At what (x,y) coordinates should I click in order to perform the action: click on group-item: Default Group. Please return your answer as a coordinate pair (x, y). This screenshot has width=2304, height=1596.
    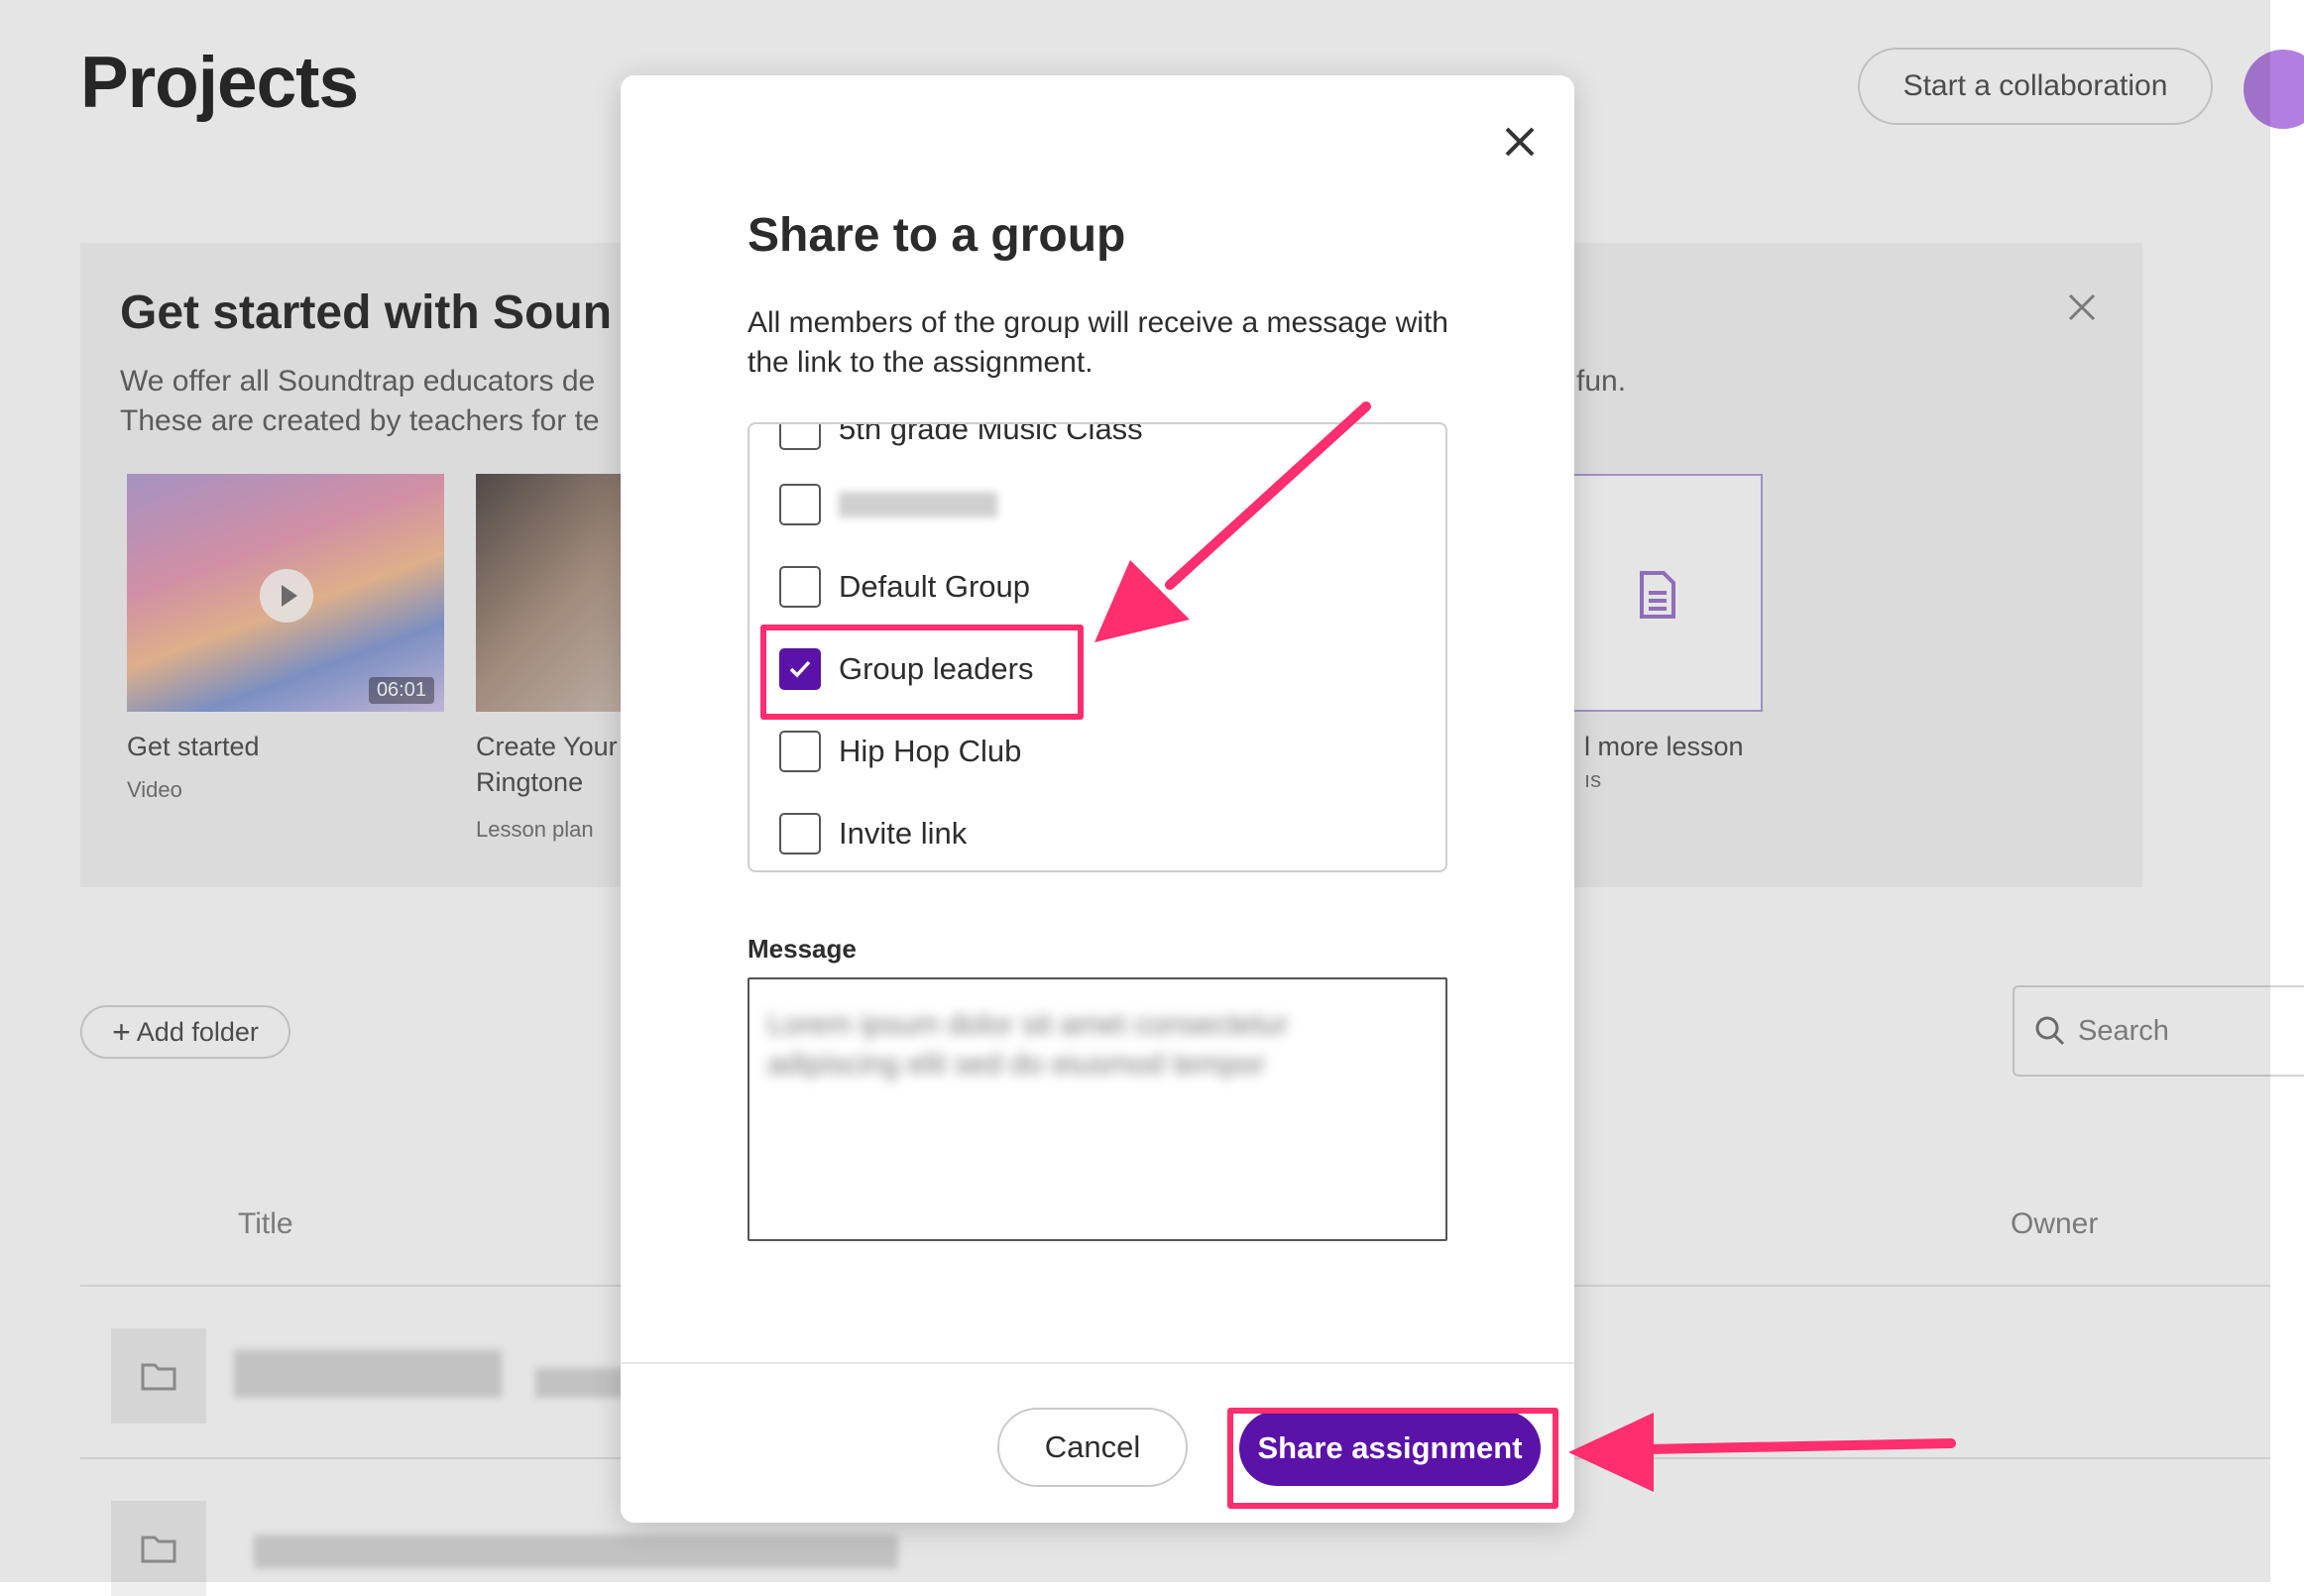
    Looking at the image, I should click on (904, 587).